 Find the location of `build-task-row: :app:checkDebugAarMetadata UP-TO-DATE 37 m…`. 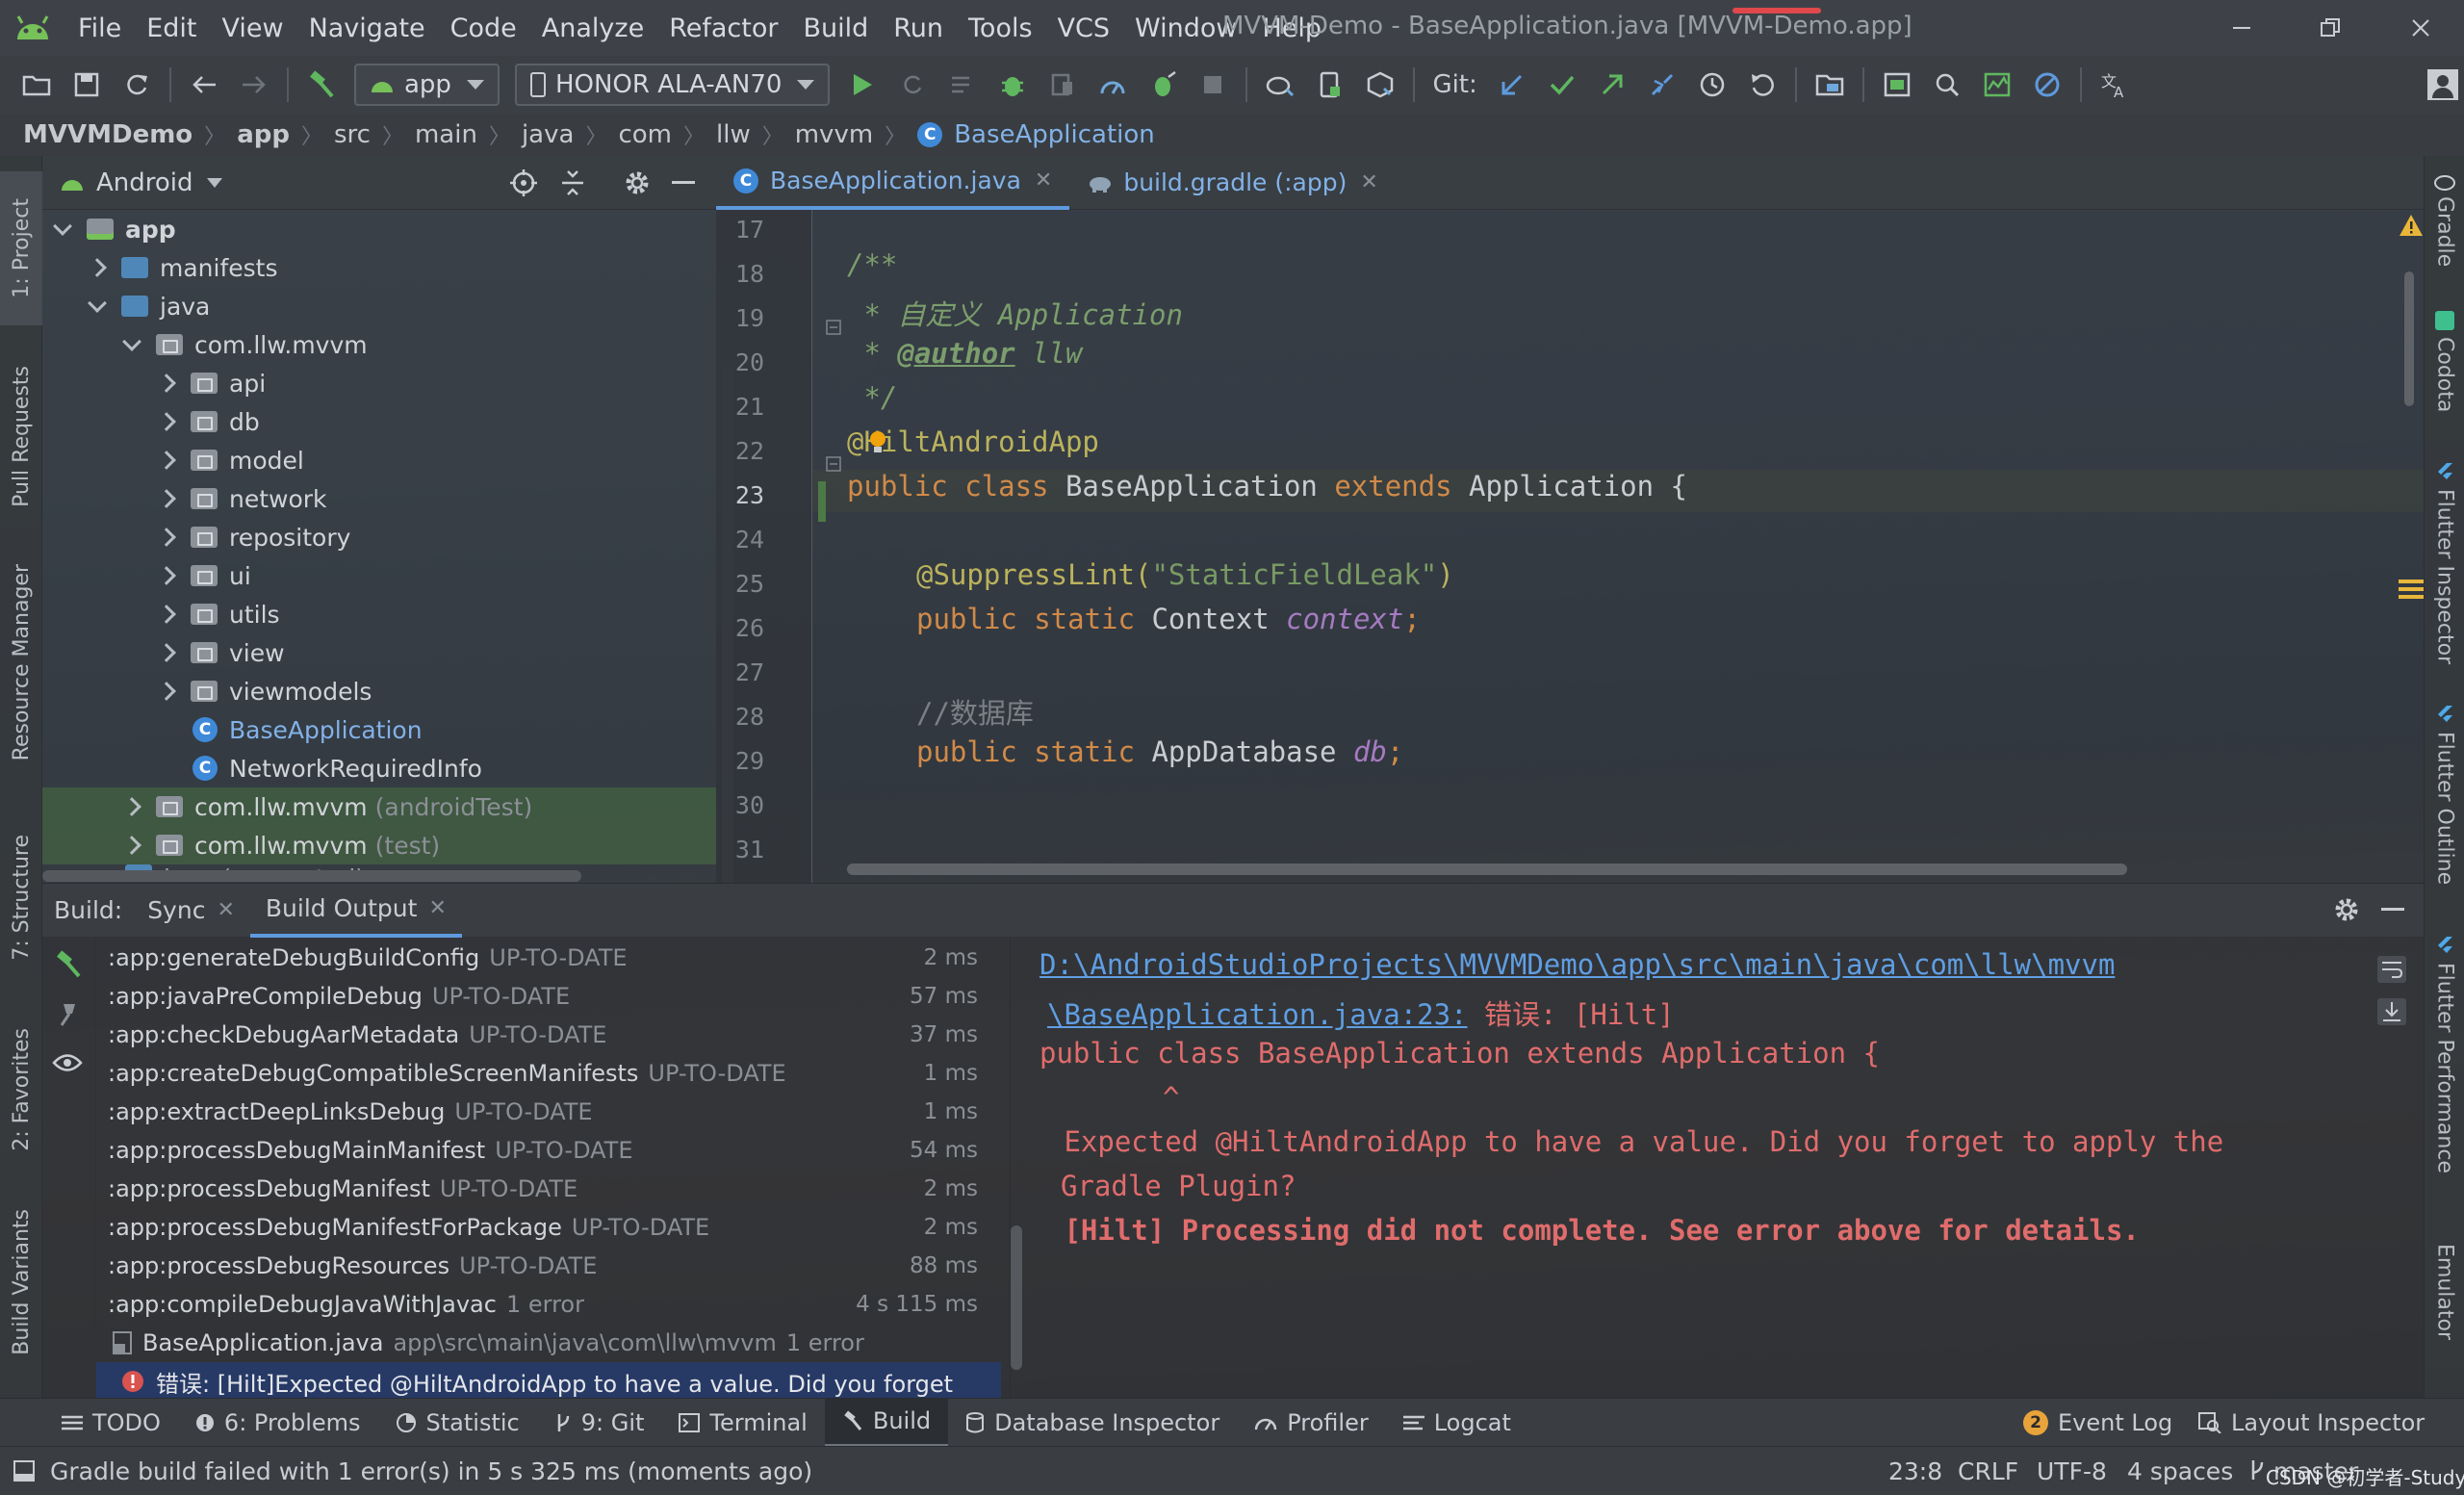

build-task-row: :app:checkDebugAarMetadata UP-TO-DATE 37 m… is located at coordinates (548, 1035).